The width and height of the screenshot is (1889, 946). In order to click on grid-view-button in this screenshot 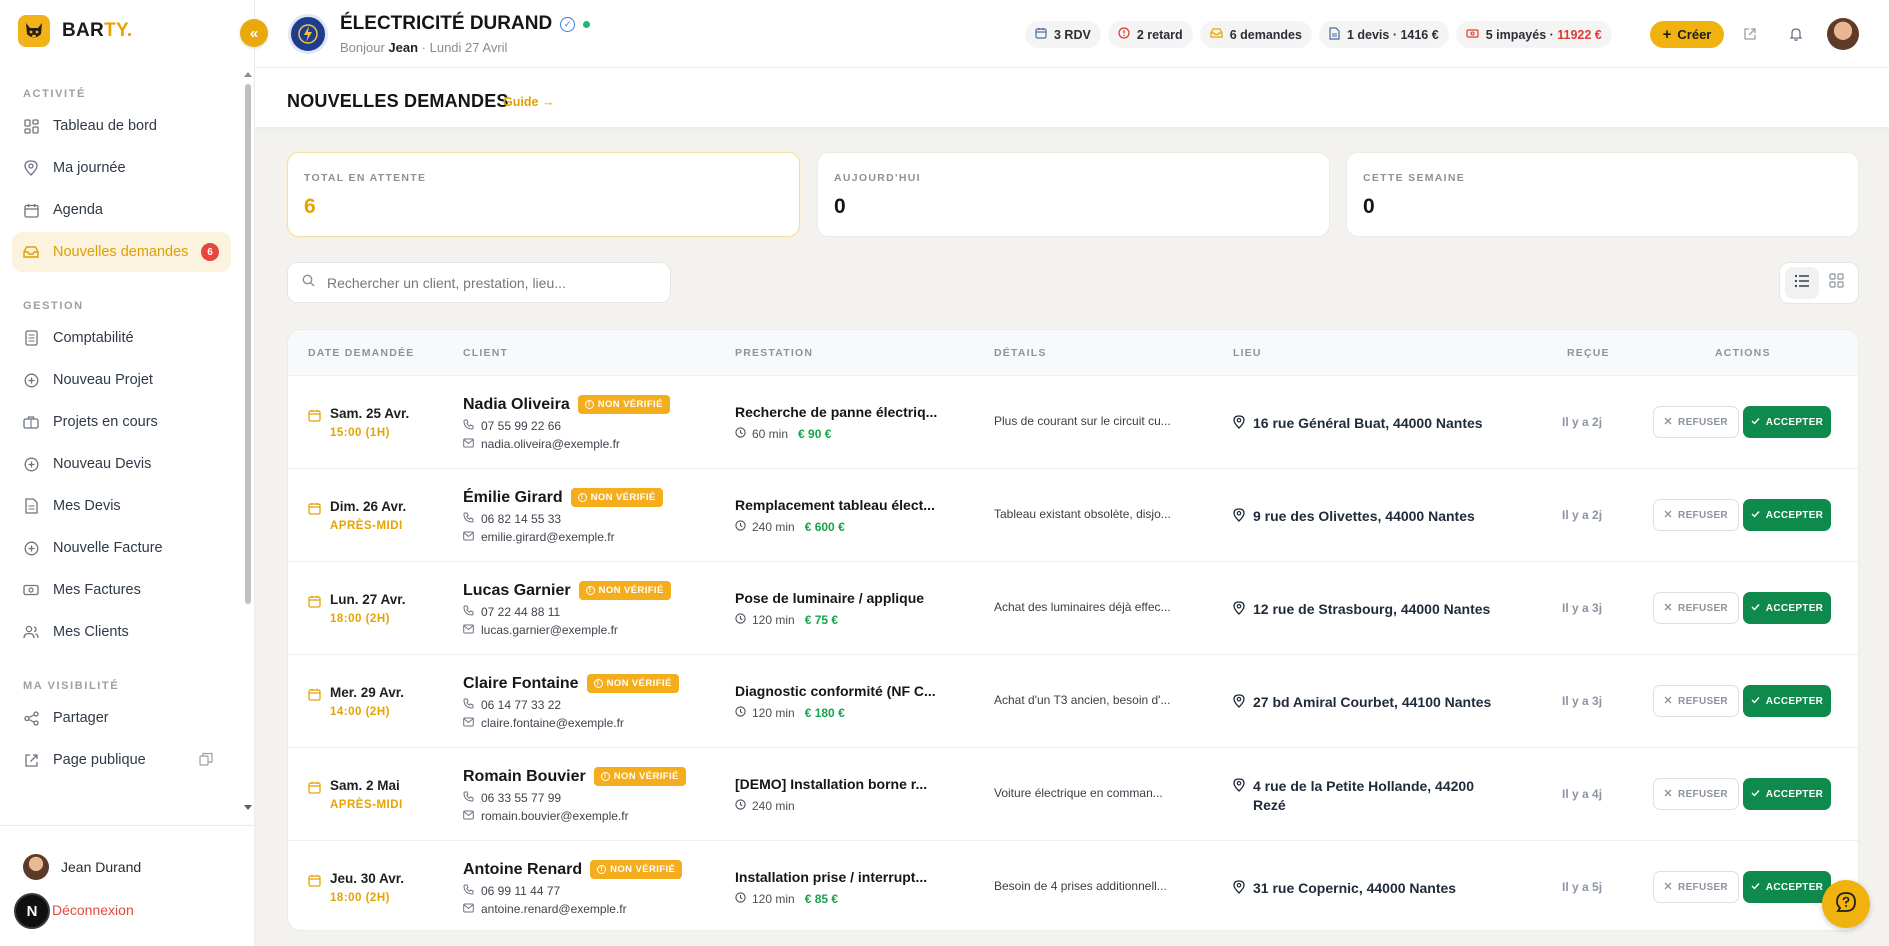, I will do `click(1837, 283)`.